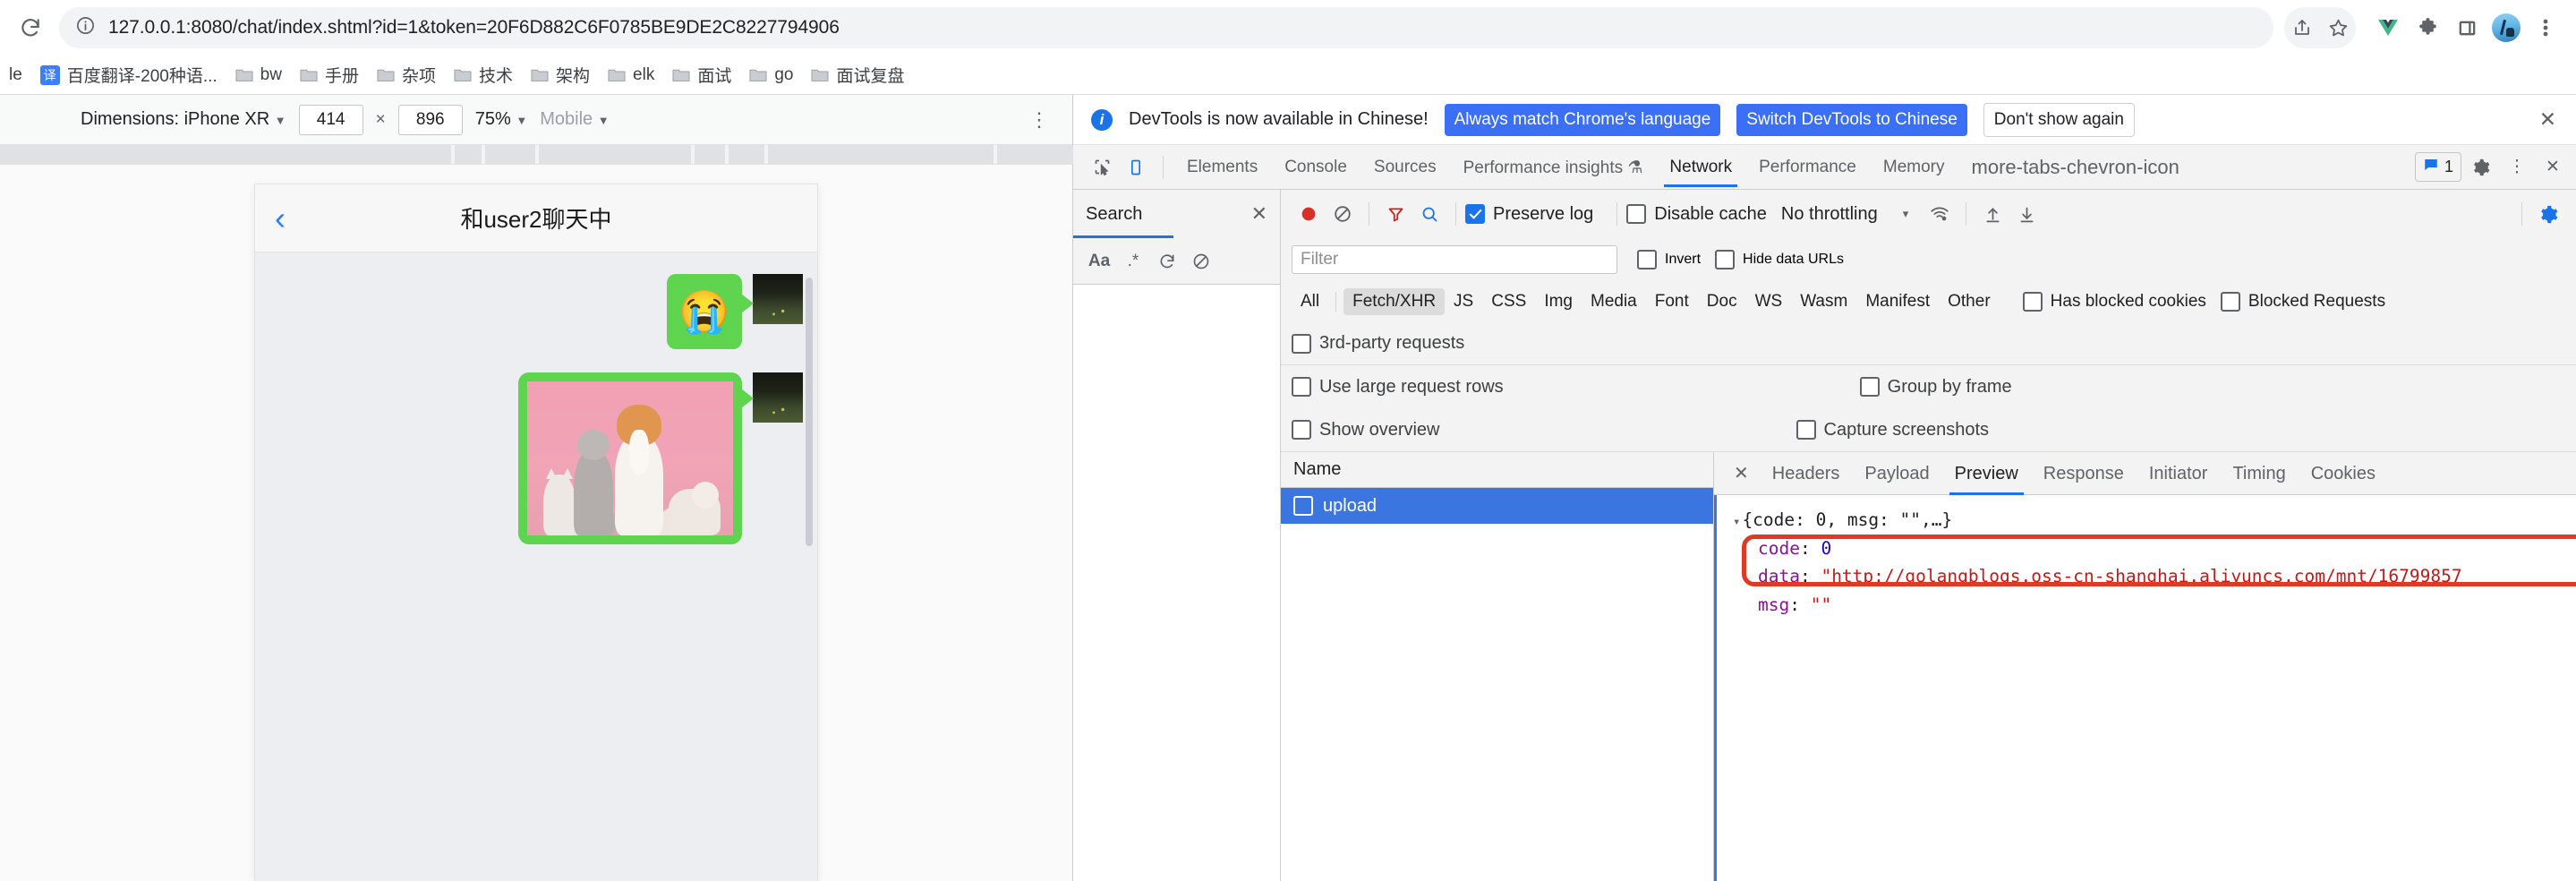  What do you see at coordinates (15, 75) in the screenshot?
I see `bookmark-truncated-first: le` at bounding box center [15, 75].